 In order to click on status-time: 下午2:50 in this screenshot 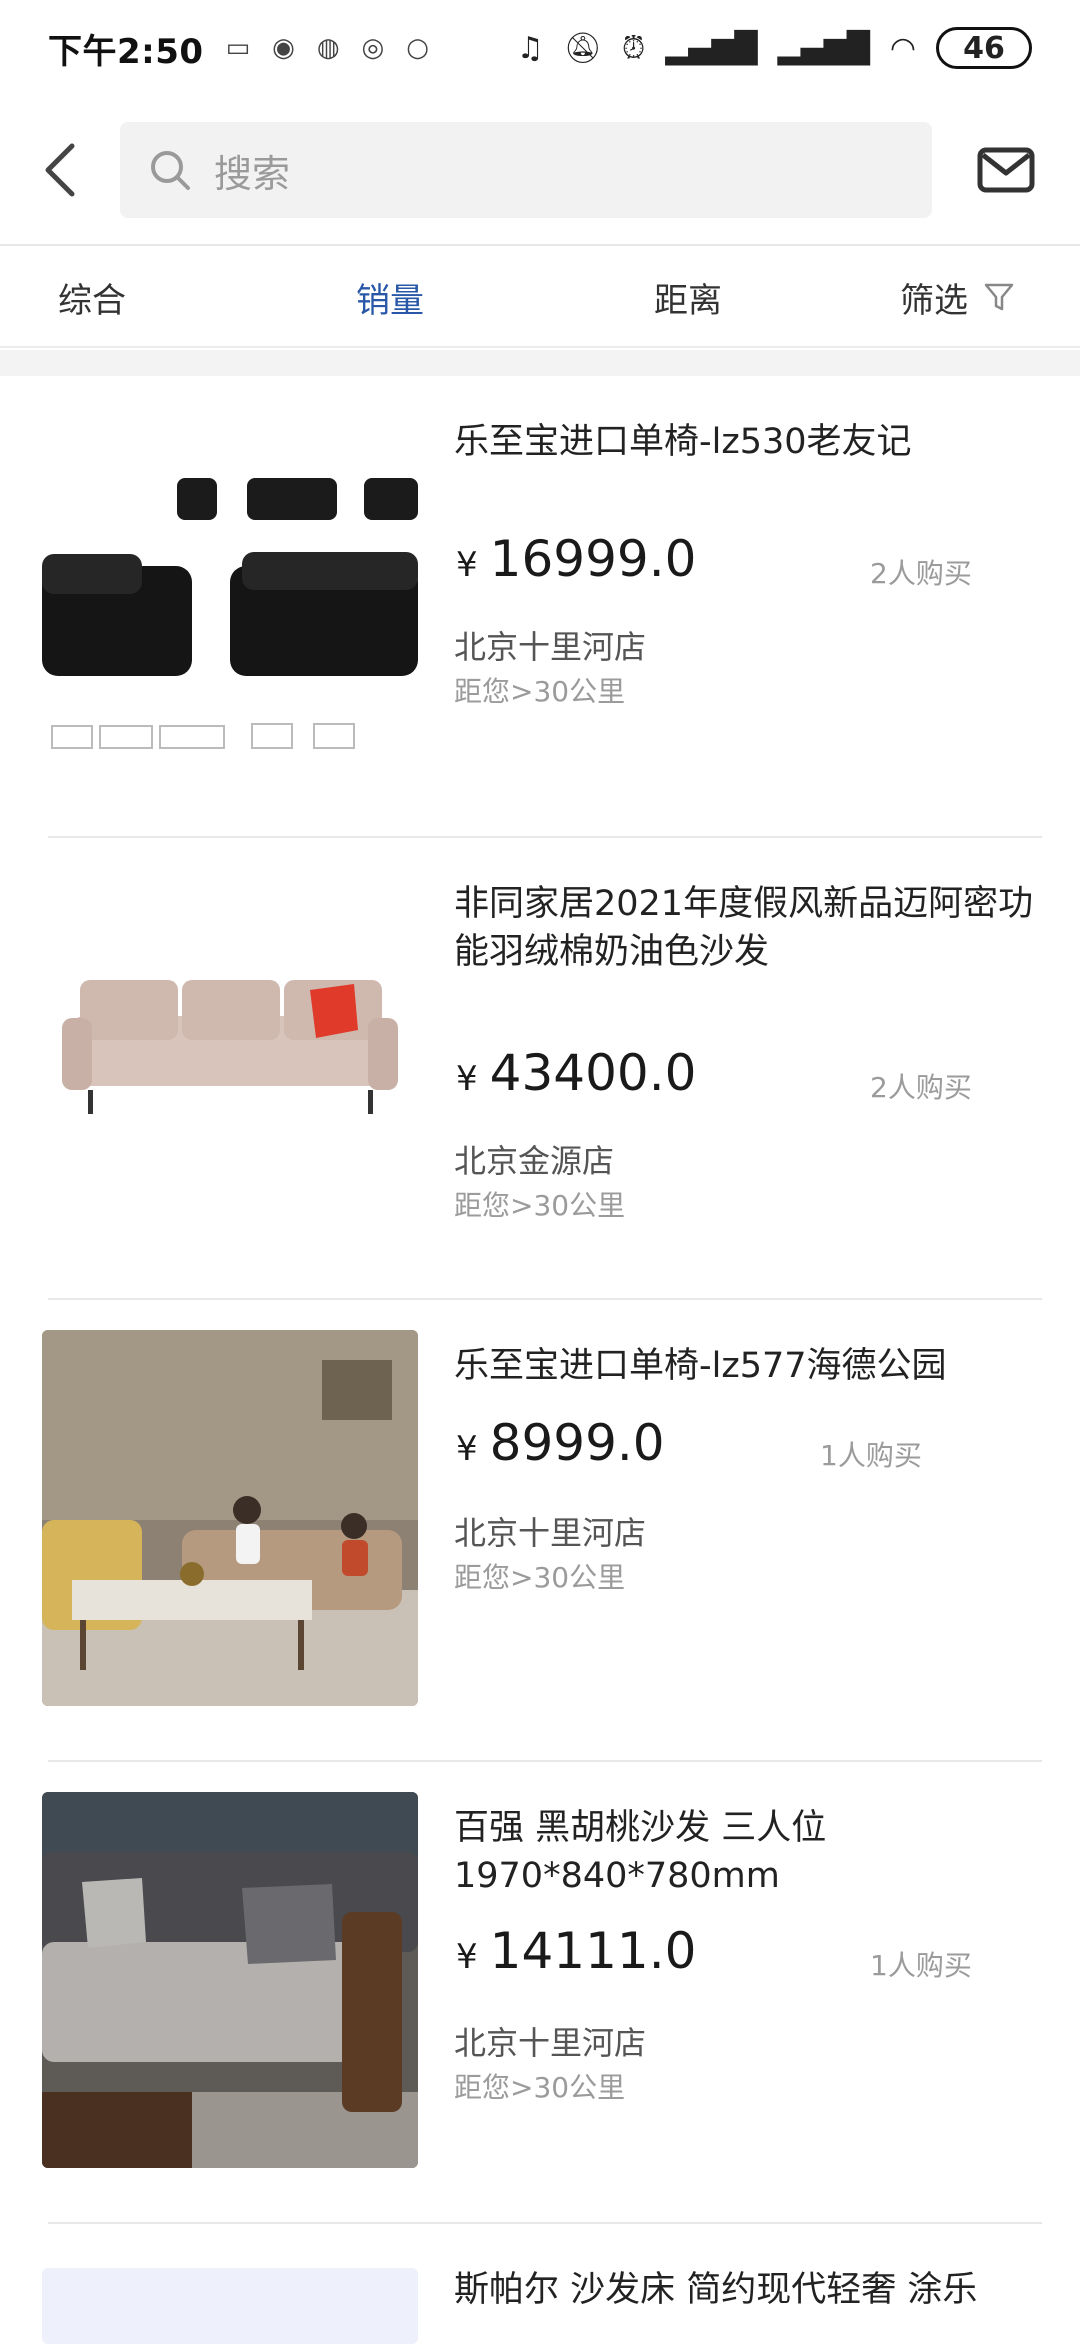, I will do `click(126, 51)`.